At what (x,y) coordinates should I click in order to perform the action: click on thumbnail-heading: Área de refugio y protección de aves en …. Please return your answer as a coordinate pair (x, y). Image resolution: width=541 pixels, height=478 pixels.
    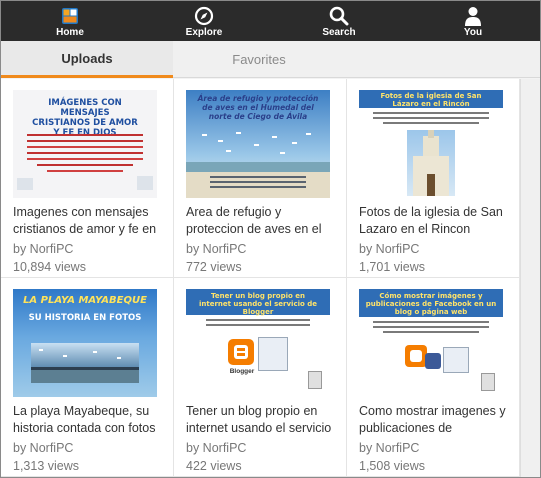
    Looking at the image, I should click on (258, 107).